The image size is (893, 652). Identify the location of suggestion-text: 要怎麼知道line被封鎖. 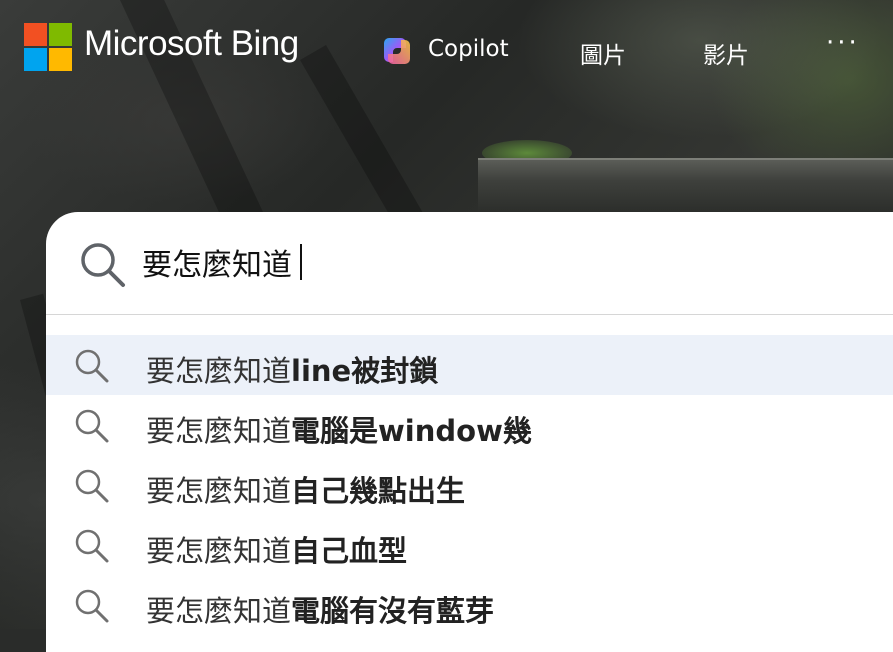
(292, 371).